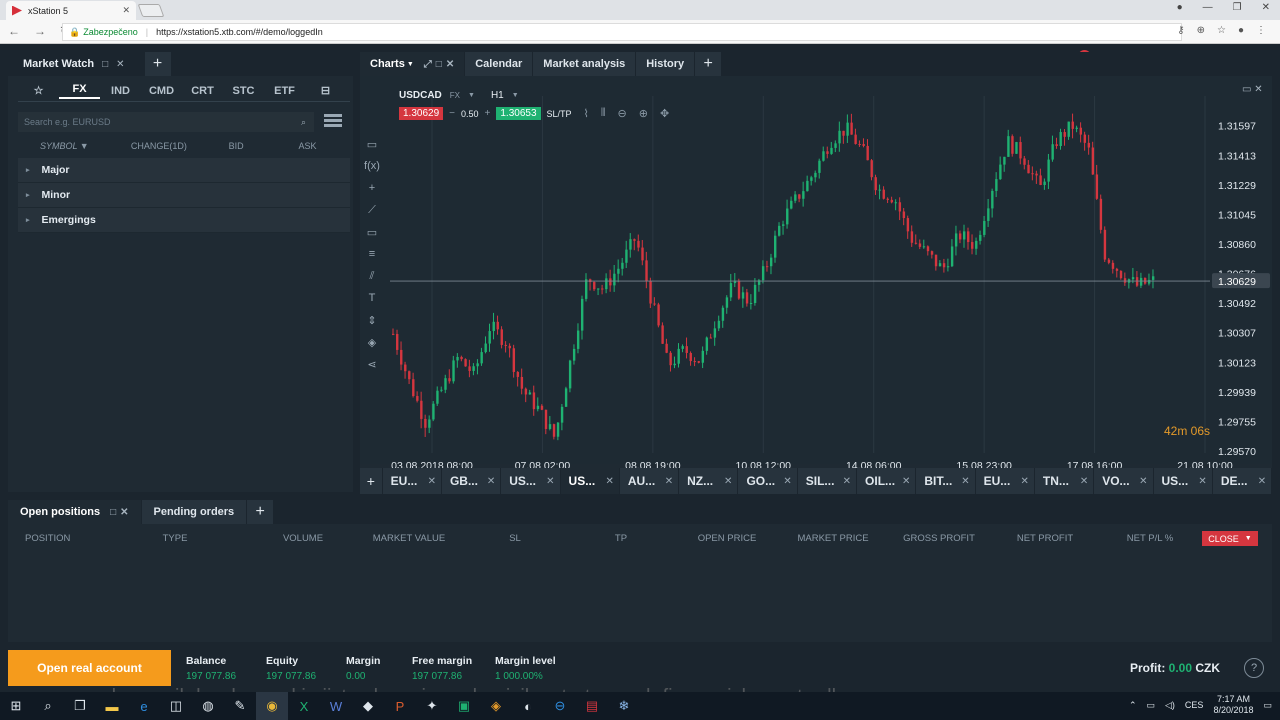 This screenshot has width=1280, height=720. What do you see at coordinates (64, 146) in the screenshot?
I see `col-symbol: SYMBOL ▼` at bounding box center [64, 146].